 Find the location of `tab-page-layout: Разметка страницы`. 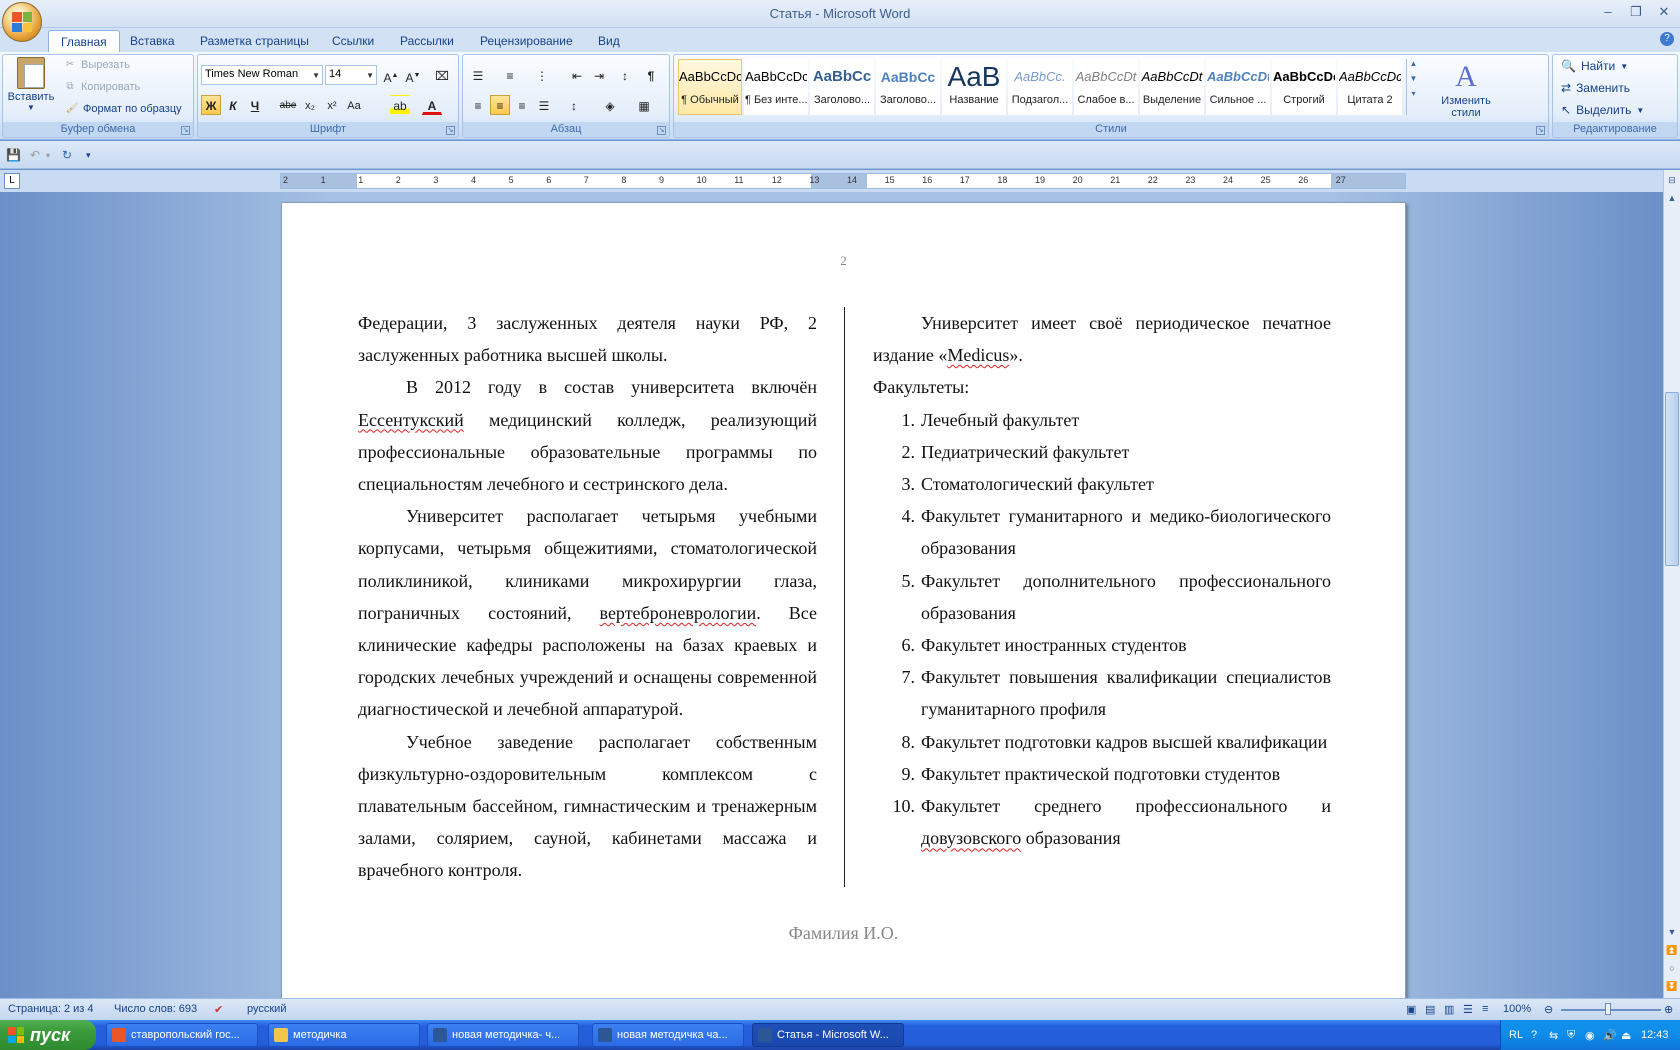

tab-page-layout: Разметка страницы is located at coordinates (254, 41).